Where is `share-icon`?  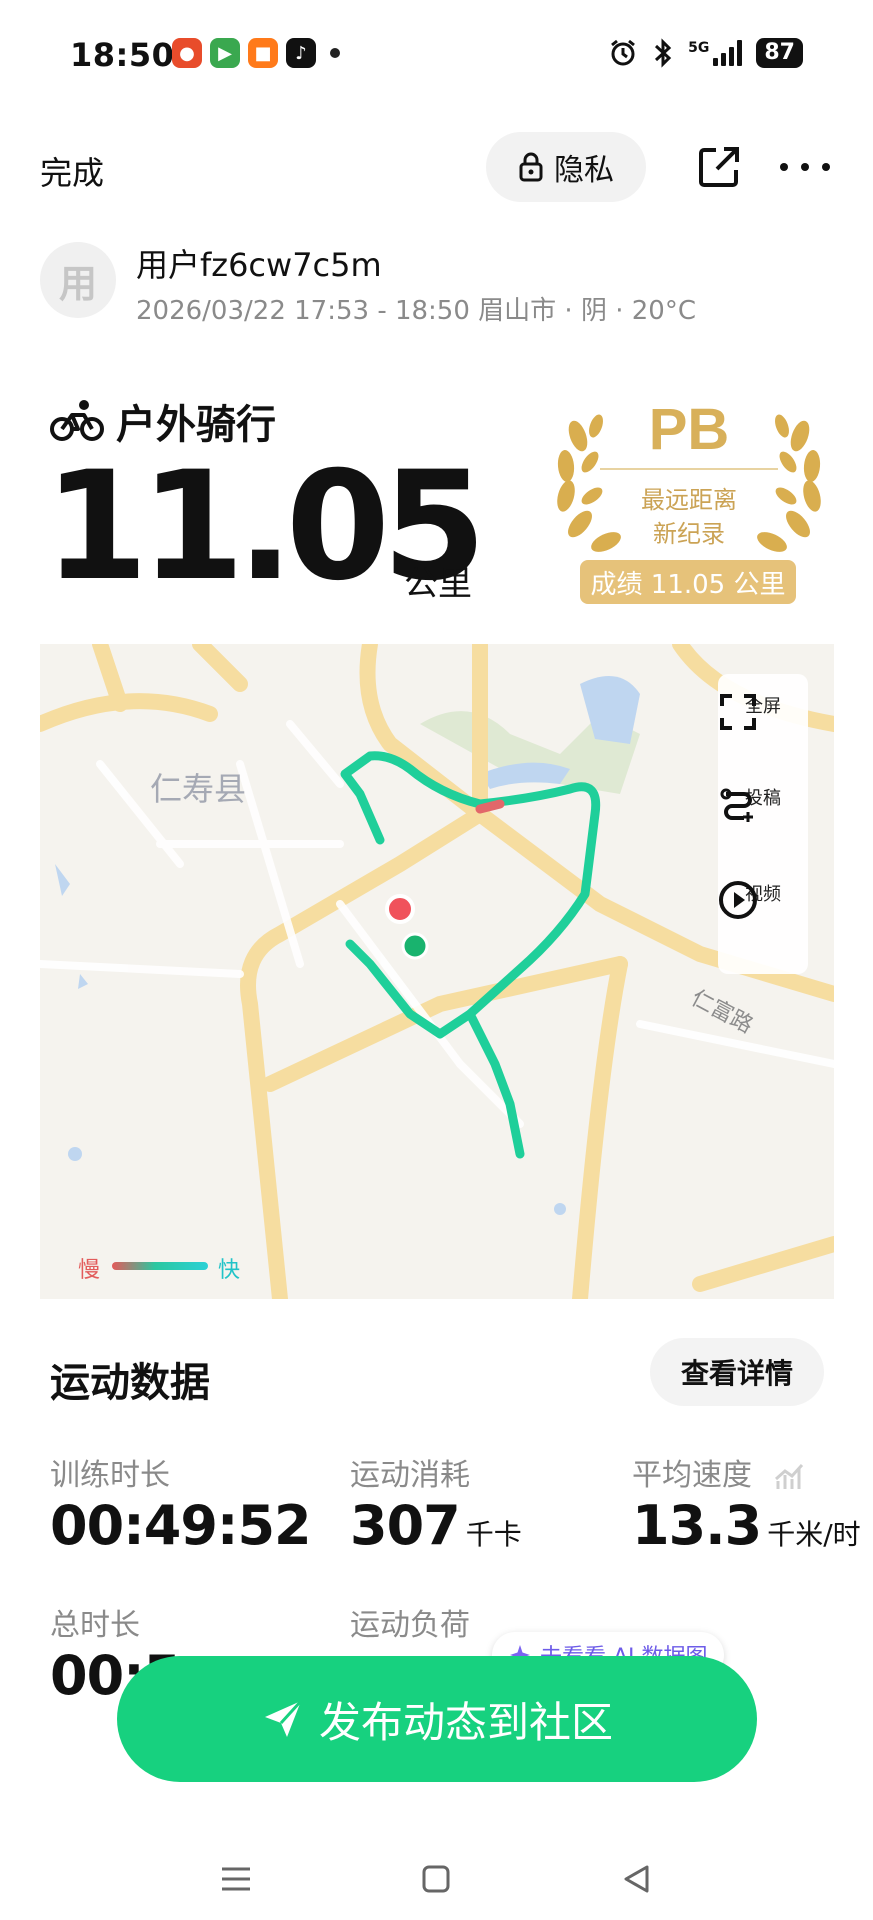 share-icon is located at coordinates (719, 167).